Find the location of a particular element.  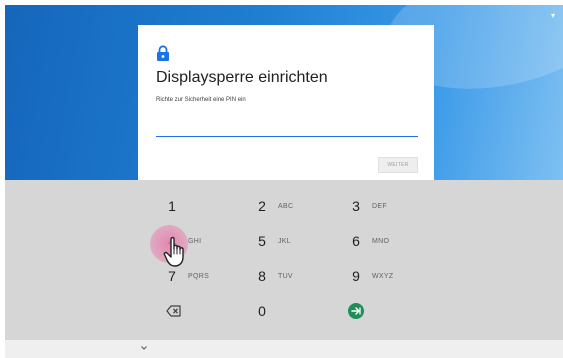

key-letters: PQRS is located at coordinates (199, 276).